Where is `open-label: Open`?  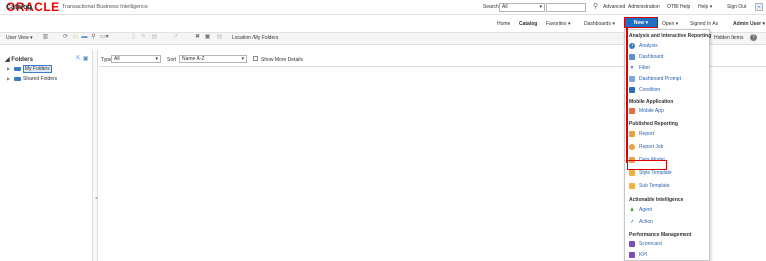
open-label: Open is located at coordinates (668, 24).